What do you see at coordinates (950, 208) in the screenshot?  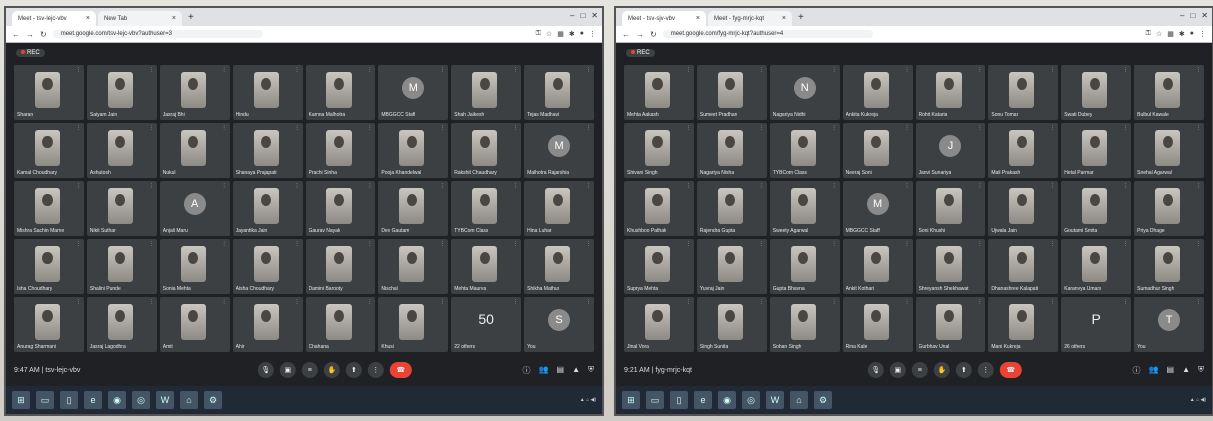 I see `participant-tile: ⋮ Soni Khushi` at bounding box center [950, 208].